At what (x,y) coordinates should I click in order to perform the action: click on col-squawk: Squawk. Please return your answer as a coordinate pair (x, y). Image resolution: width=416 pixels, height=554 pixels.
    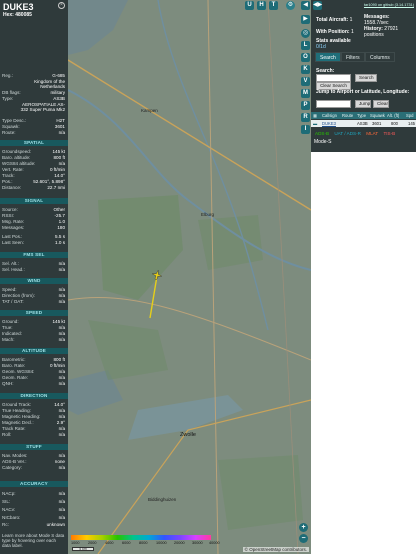
    Looking at the image, I should click on (377, 115).